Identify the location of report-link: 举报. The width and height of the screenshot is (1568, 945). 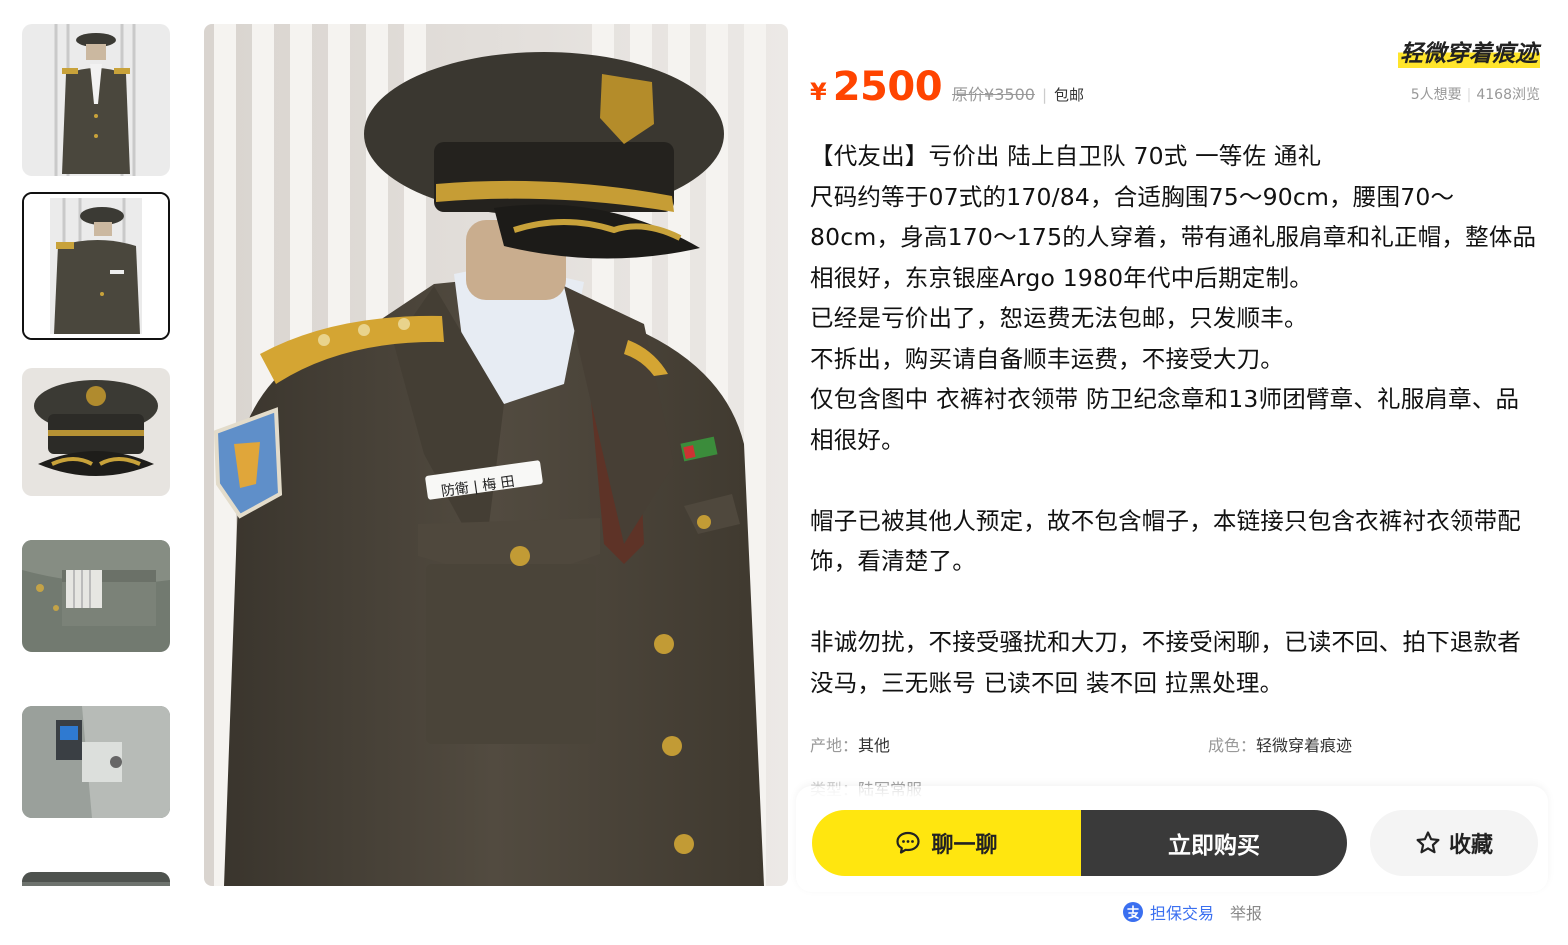
(1246, 912).